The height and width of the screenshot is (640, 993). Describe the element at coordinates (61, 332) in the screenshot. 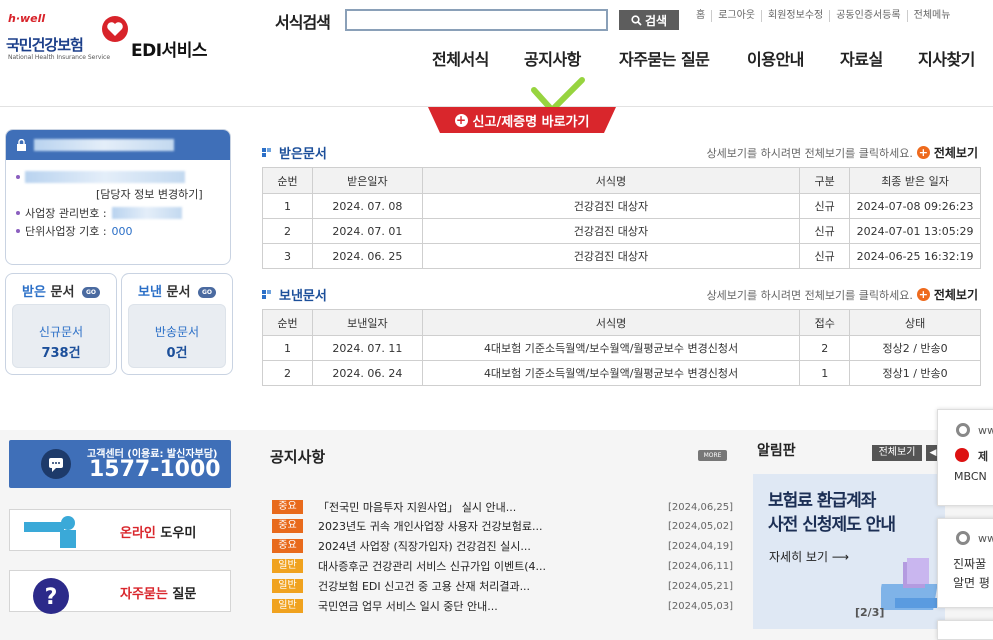

I see `received-docs-sub: 신규문서` at that location.